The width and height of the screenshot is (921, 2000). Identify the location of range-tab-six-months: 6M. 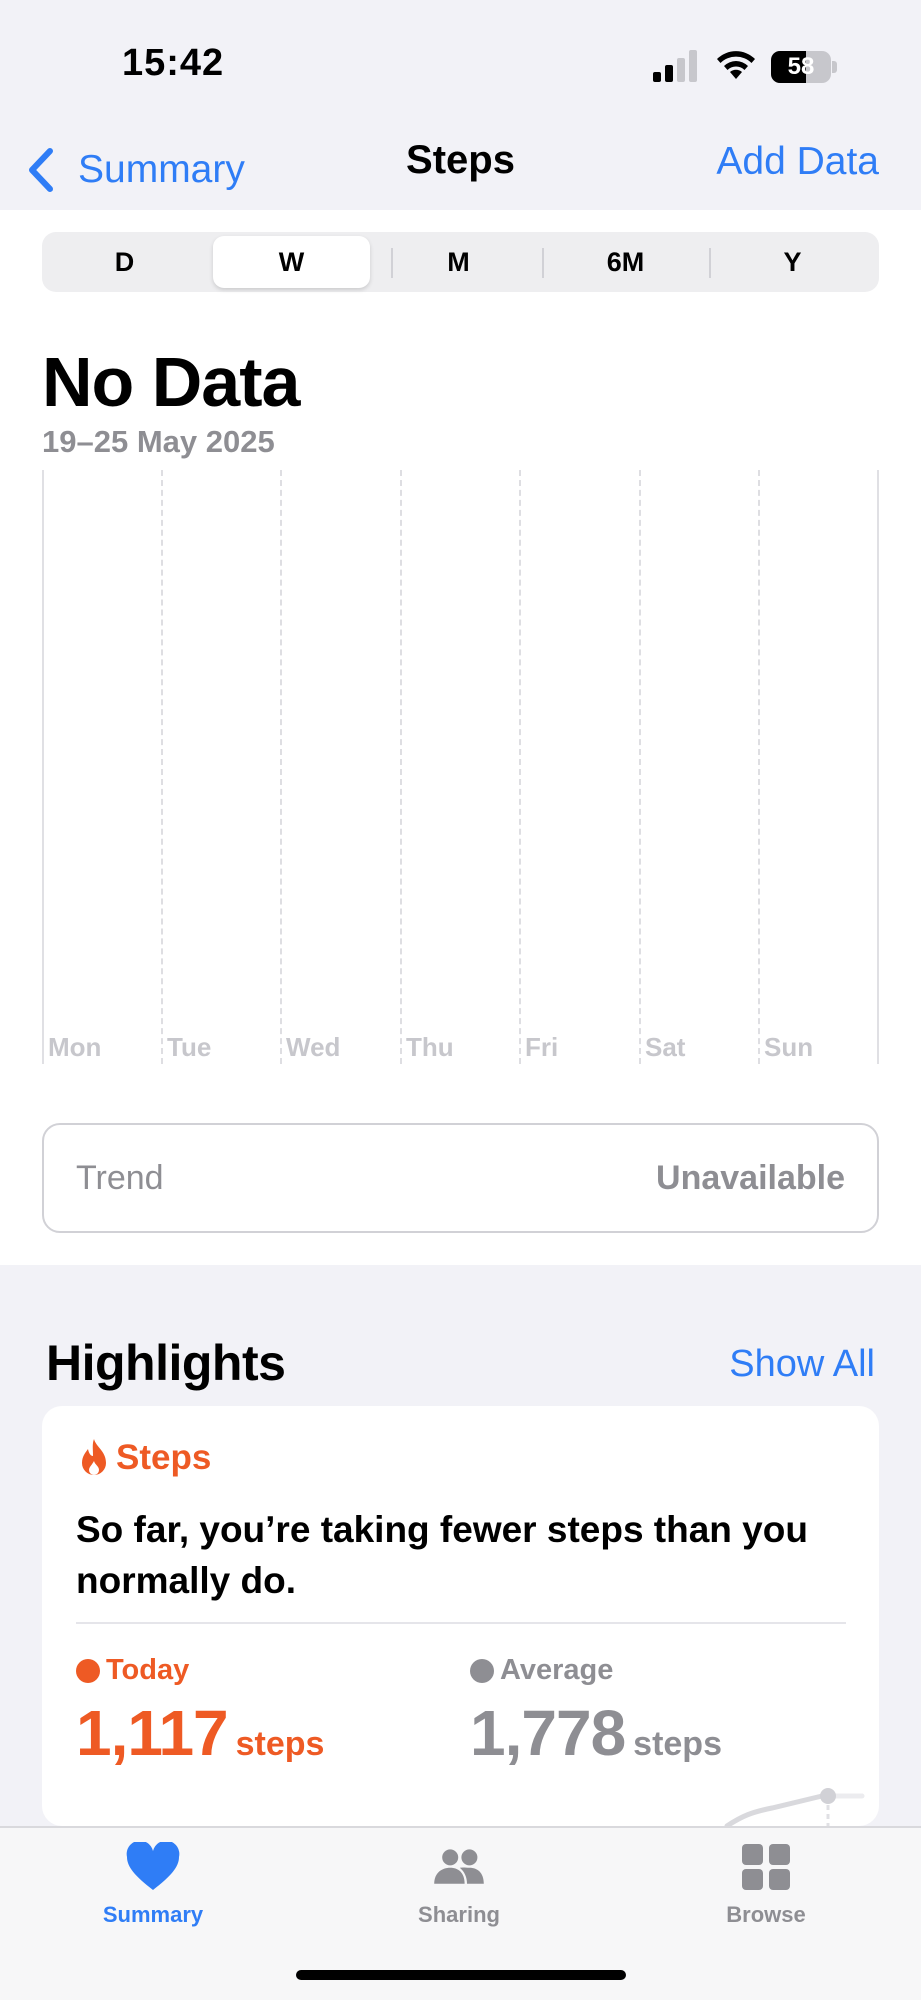
(625, 262).